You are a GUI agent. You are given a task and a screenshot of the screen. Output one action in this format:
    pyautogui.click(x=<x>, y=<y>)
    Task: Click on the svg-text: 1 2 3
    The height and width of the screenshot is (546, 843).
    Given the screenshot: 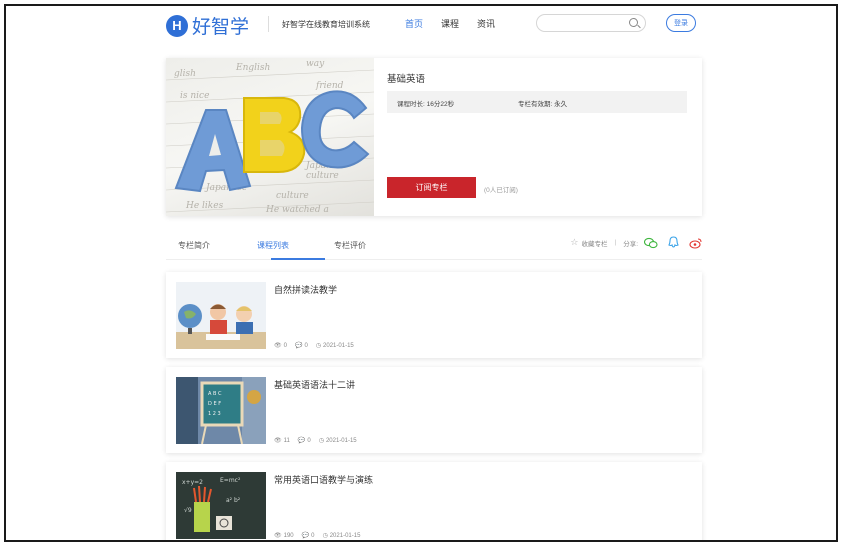 What is the action you would take?
    pyautogui.click(x=214, y=414)
    